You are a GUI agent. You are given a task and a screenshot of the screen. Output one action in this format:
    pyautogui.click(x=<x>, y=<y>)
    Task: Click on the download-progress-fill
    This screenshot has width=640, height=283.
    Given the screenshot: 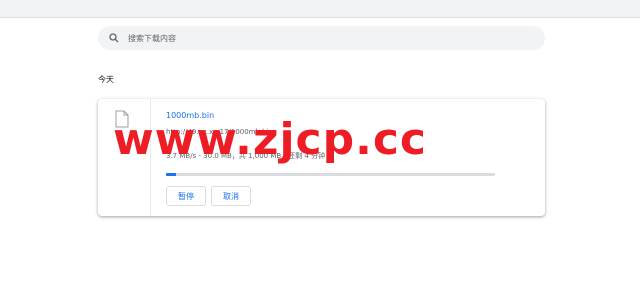 What is the action you would take?
    pyautogui.click(x=171, y=174)
    